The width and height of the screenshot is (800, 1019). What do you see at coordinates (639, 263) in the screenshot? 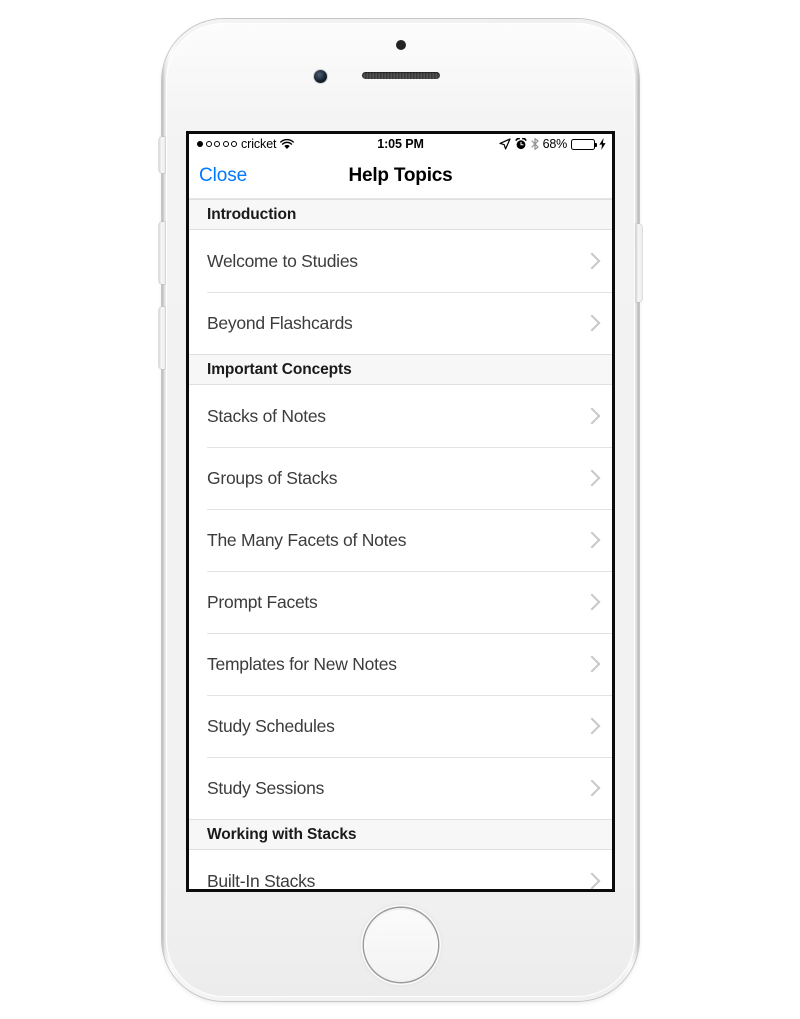
I see `power-button` at bounding box center [639, 263].